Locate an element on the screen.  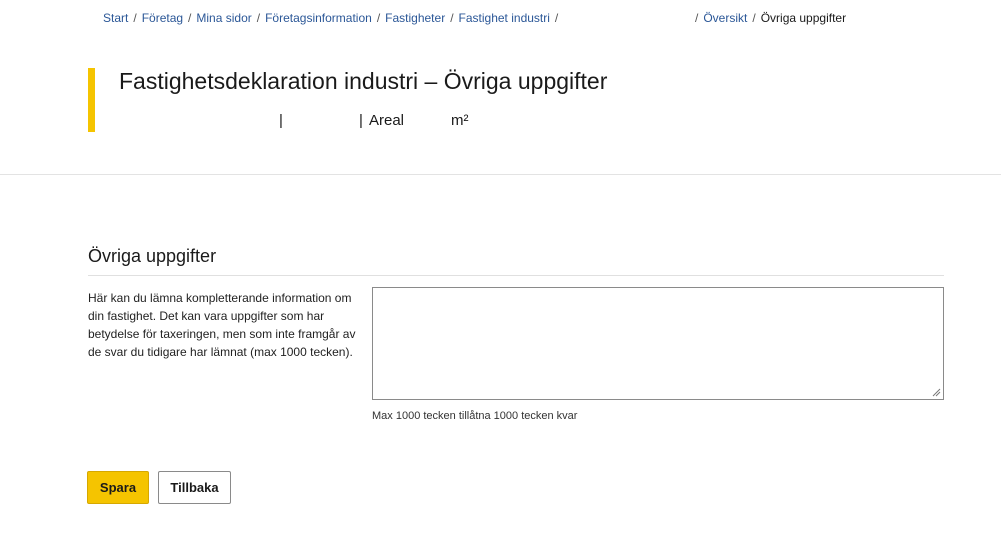
breadcrumb-start: Start is located at coordinates (115, 18).